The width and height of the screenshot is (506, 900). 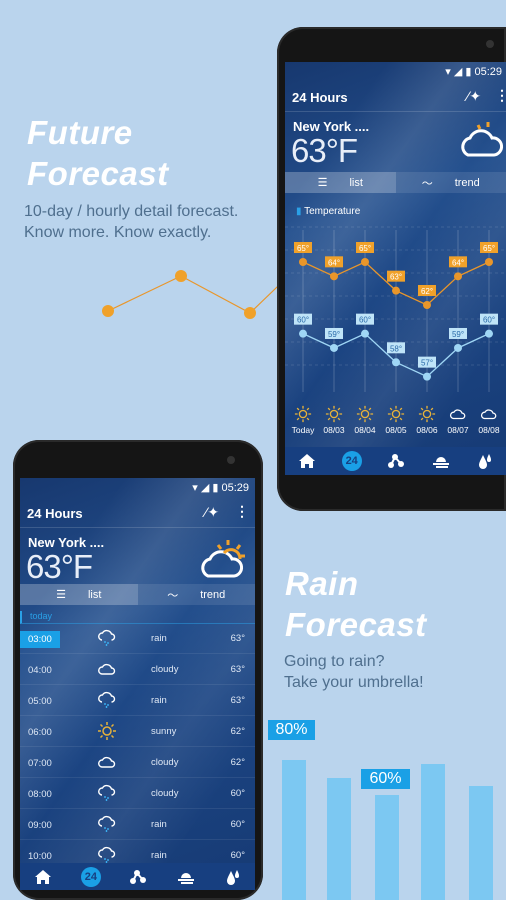 What do you see at coordinates (40, 794) in the screenshot?
I see `row-time: 08:00` at bounding box center [40, 794].